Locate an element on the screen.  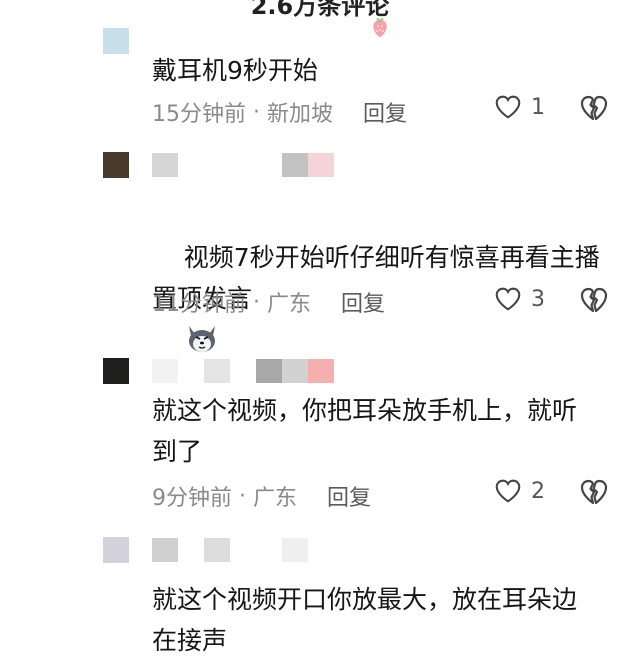
comment-time: 11分钟前 is located at coordinates (199, 304).